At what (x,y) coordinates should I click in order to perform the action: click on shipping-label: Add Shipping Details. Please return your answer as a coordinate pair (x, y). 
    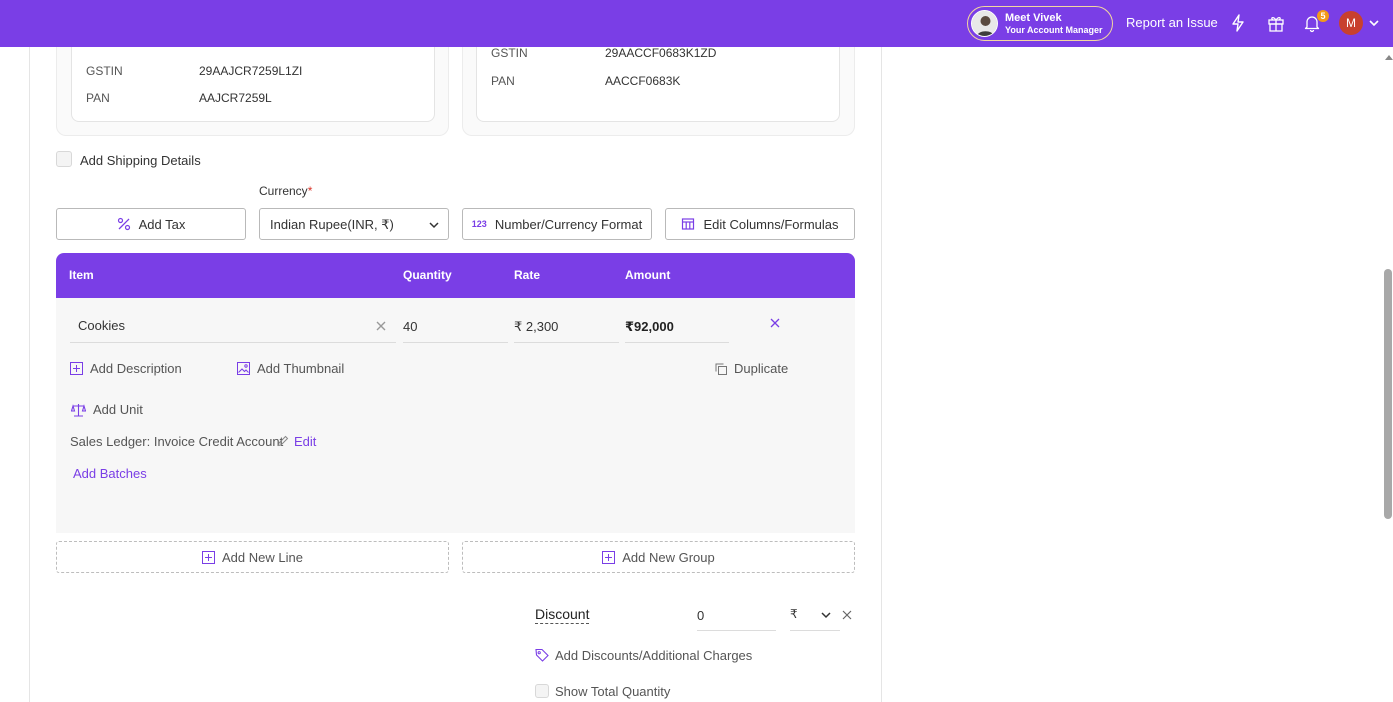
    Looking at the image, I should click on (140, 160).